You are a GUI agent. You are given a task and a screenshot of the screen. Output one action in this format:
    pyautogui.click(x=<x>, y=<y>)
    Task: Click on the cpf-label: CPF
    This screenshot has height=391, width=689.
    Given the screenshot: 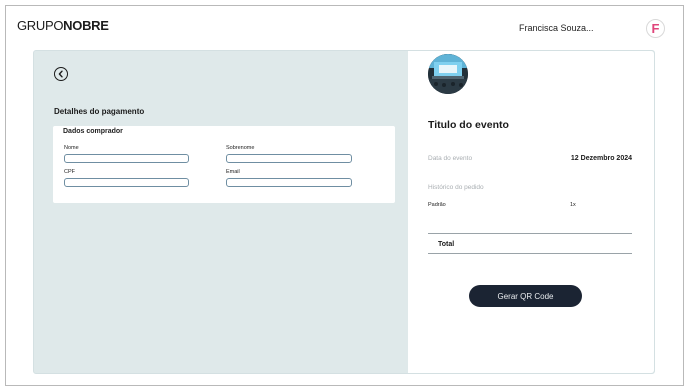 What is the action you would take?
    pyautogui.click(x=69, y=172)
    